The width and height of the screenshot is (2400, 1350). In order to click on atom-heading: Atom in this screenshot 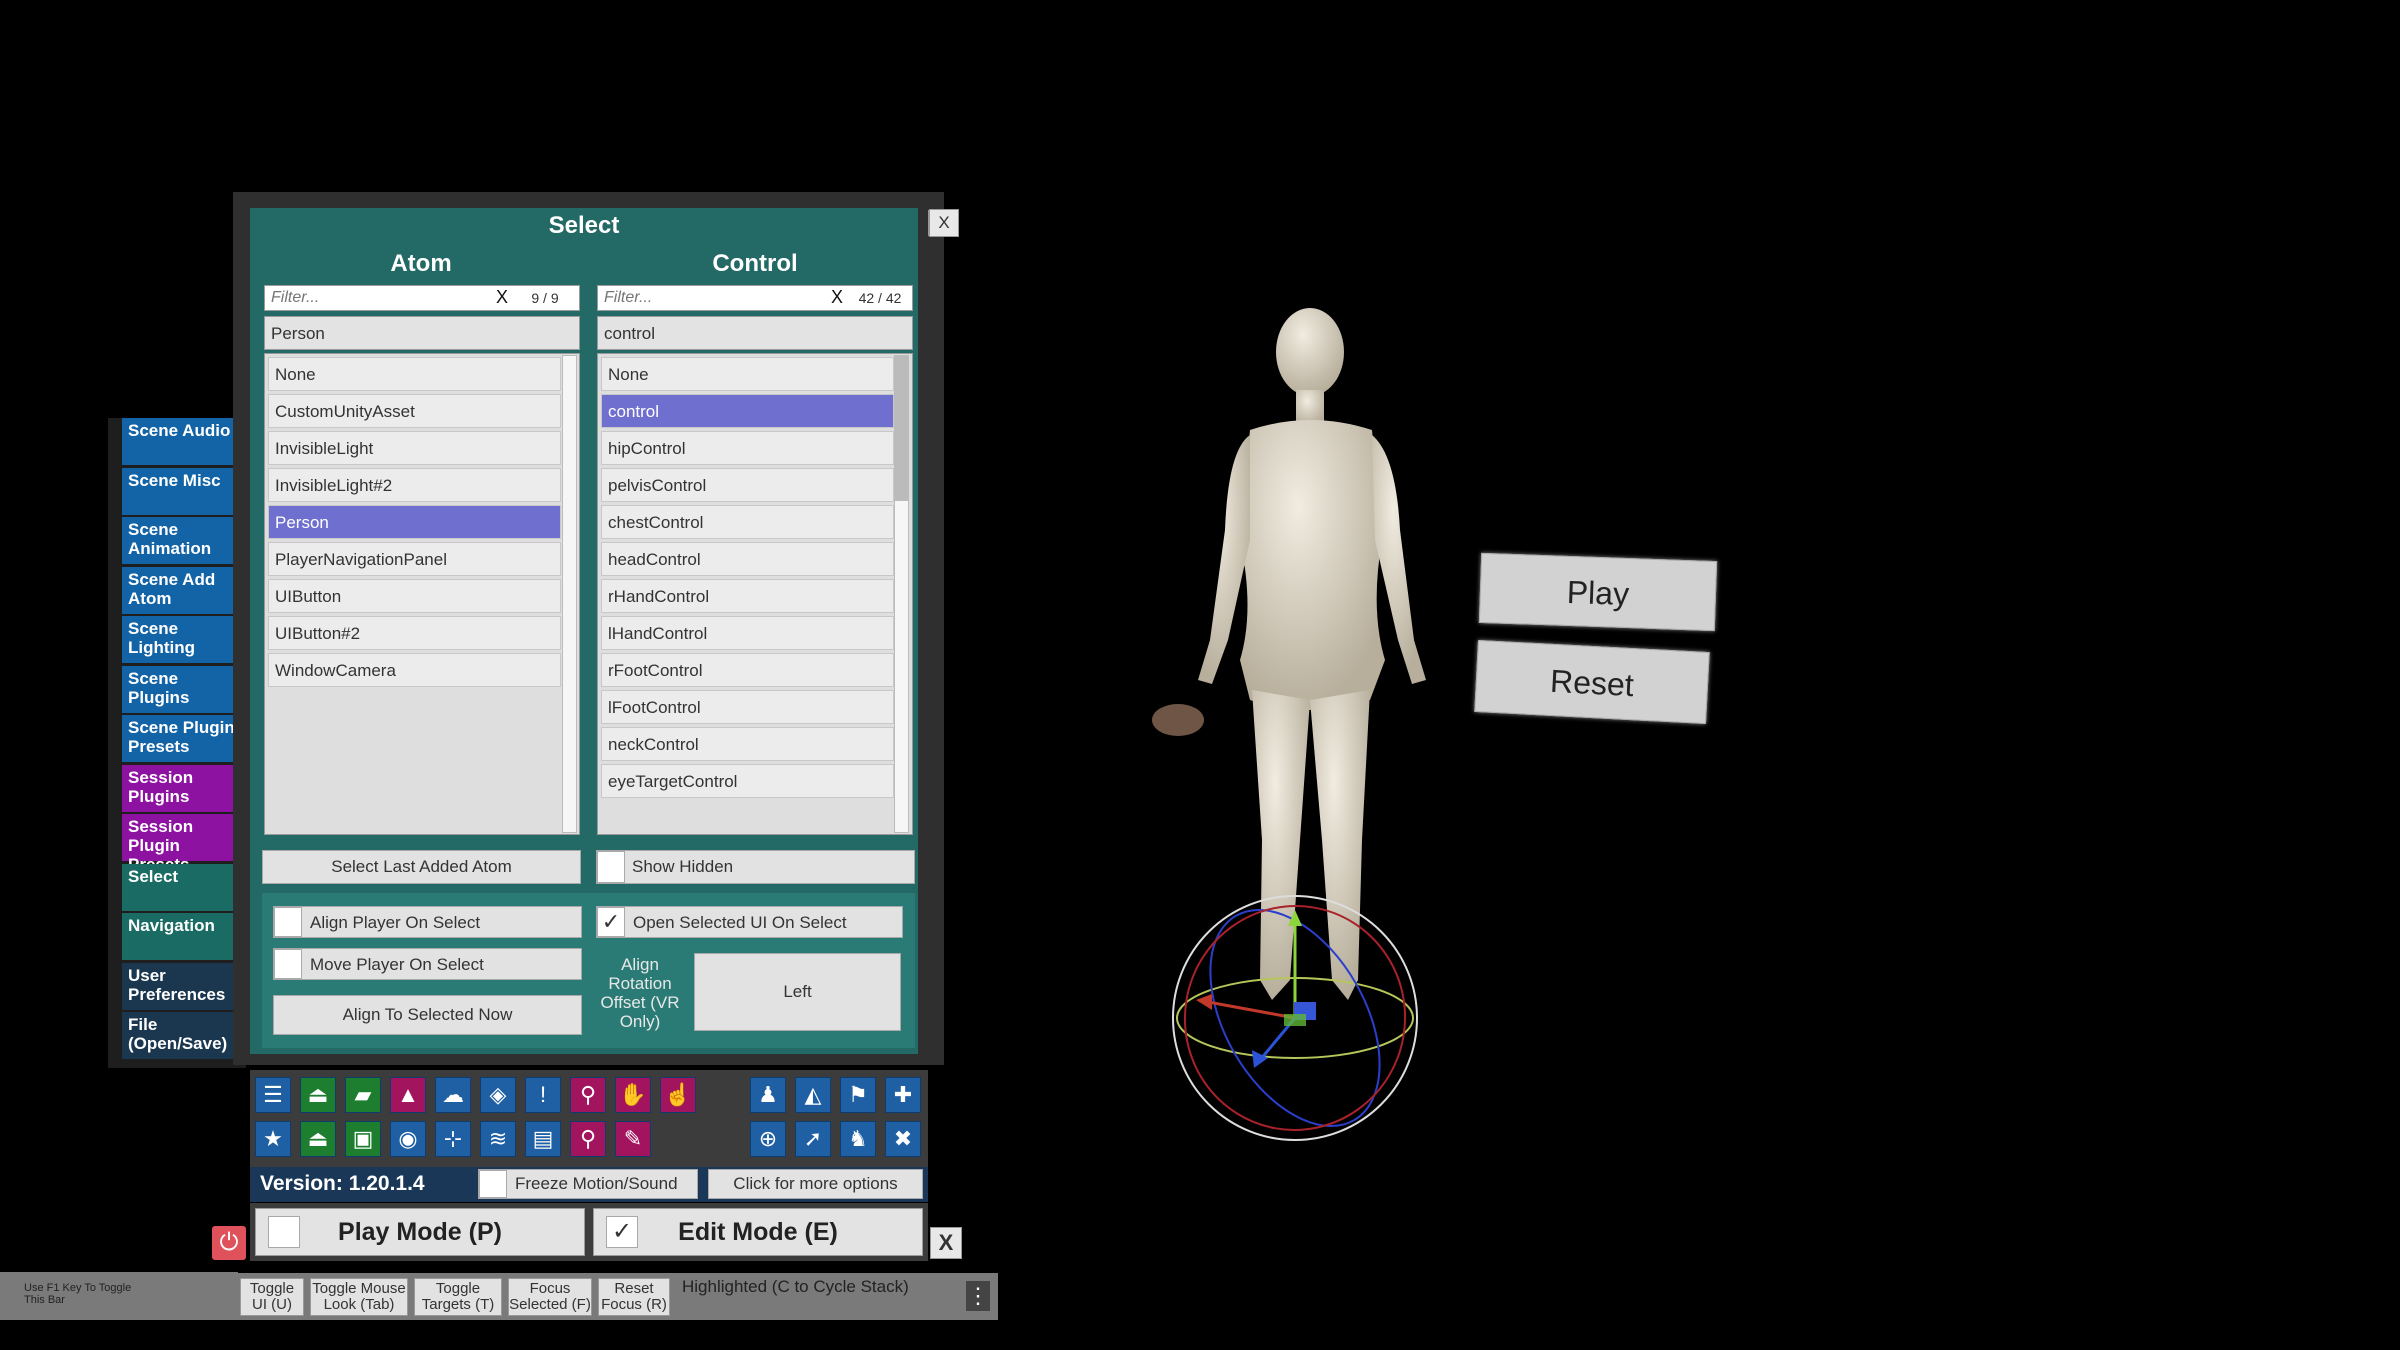, I will do `click(421, 263)`.